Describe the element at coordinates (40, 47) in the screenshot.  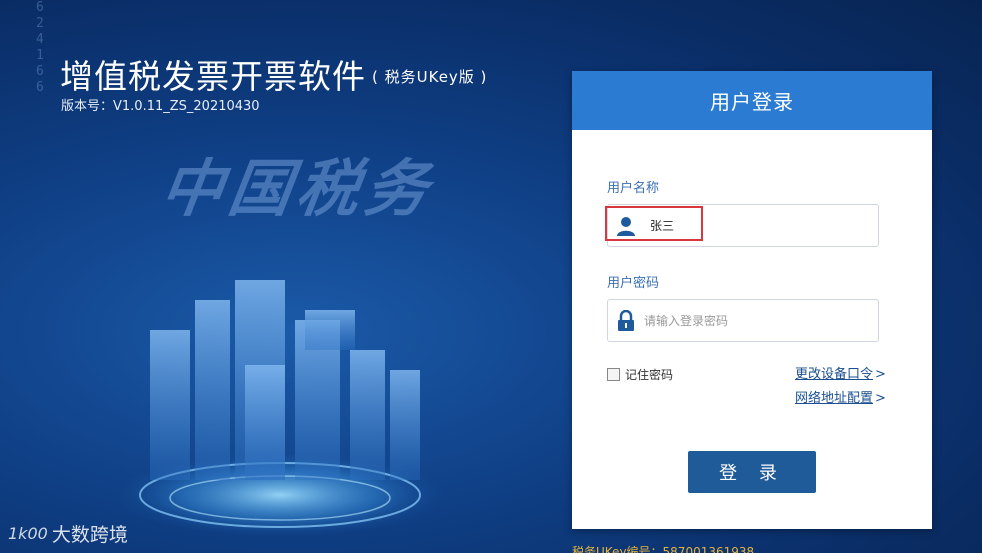
I see `background-digits: 624166` at that location.